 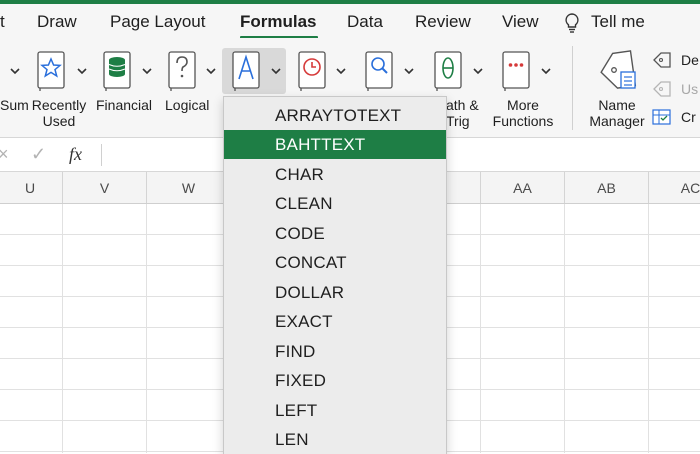 I want to click on more-functions-label-2: Functions, so click(x=523, y=121).